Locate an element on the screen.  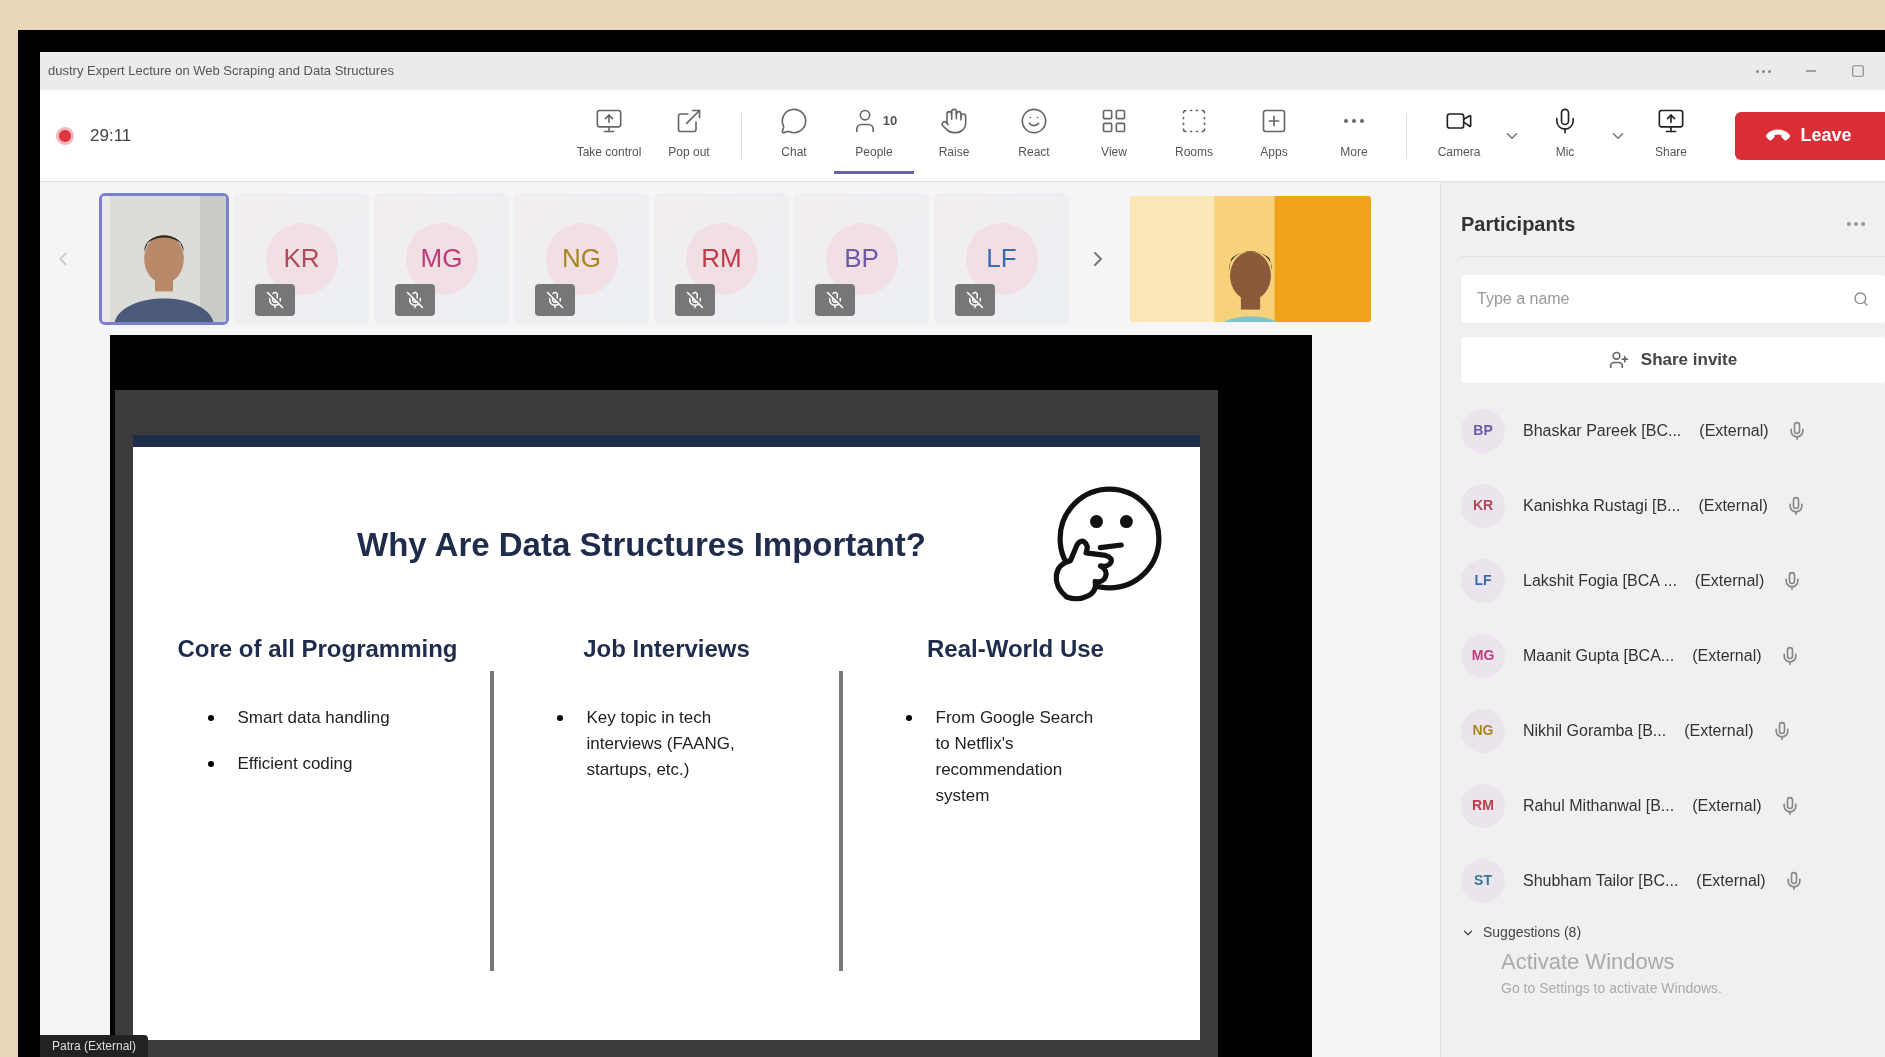
presenter-name-tag: Patra (External) is located at coordinates (94, 1046).